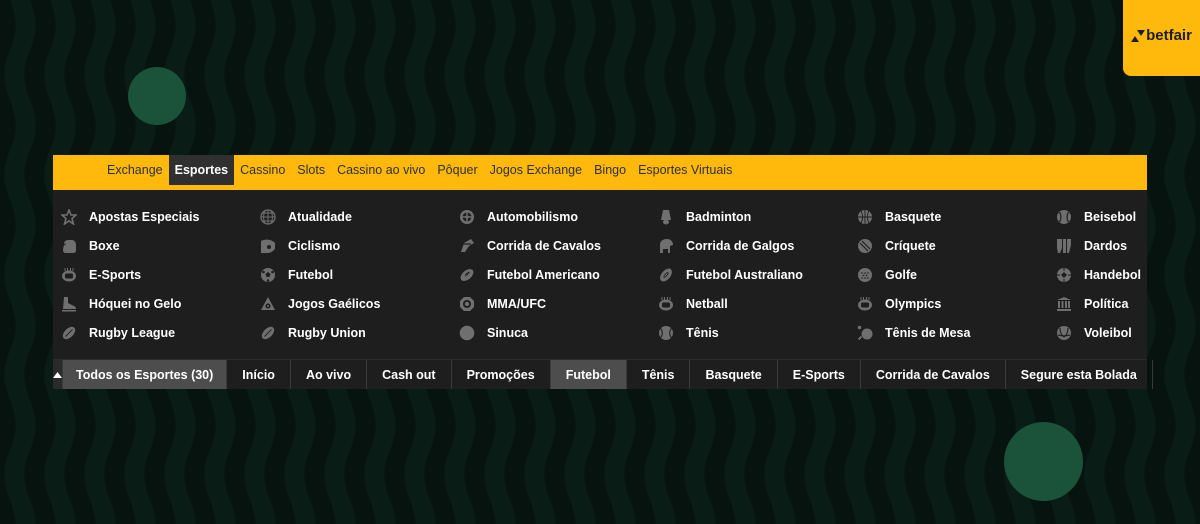  Describe the element at coordinates (267, 274) in the screenshot. I see `soccer-ball-icon` at that location.